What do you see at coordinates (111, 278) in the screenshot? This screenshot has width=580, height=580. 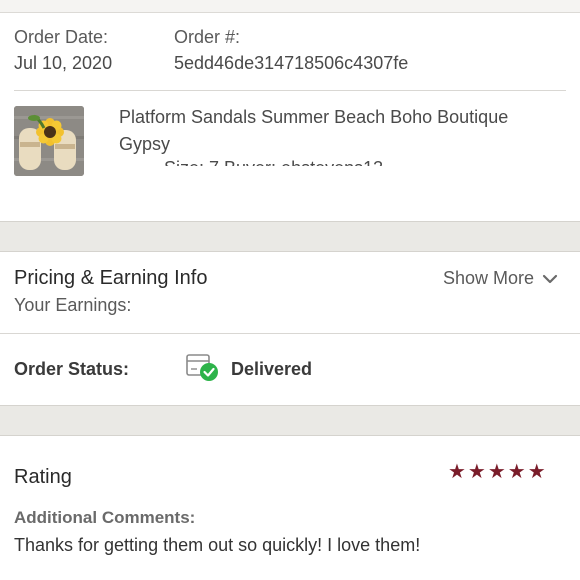 I see `pricing-title: Pricing & Earning Info` at bounding box center [111, 278].